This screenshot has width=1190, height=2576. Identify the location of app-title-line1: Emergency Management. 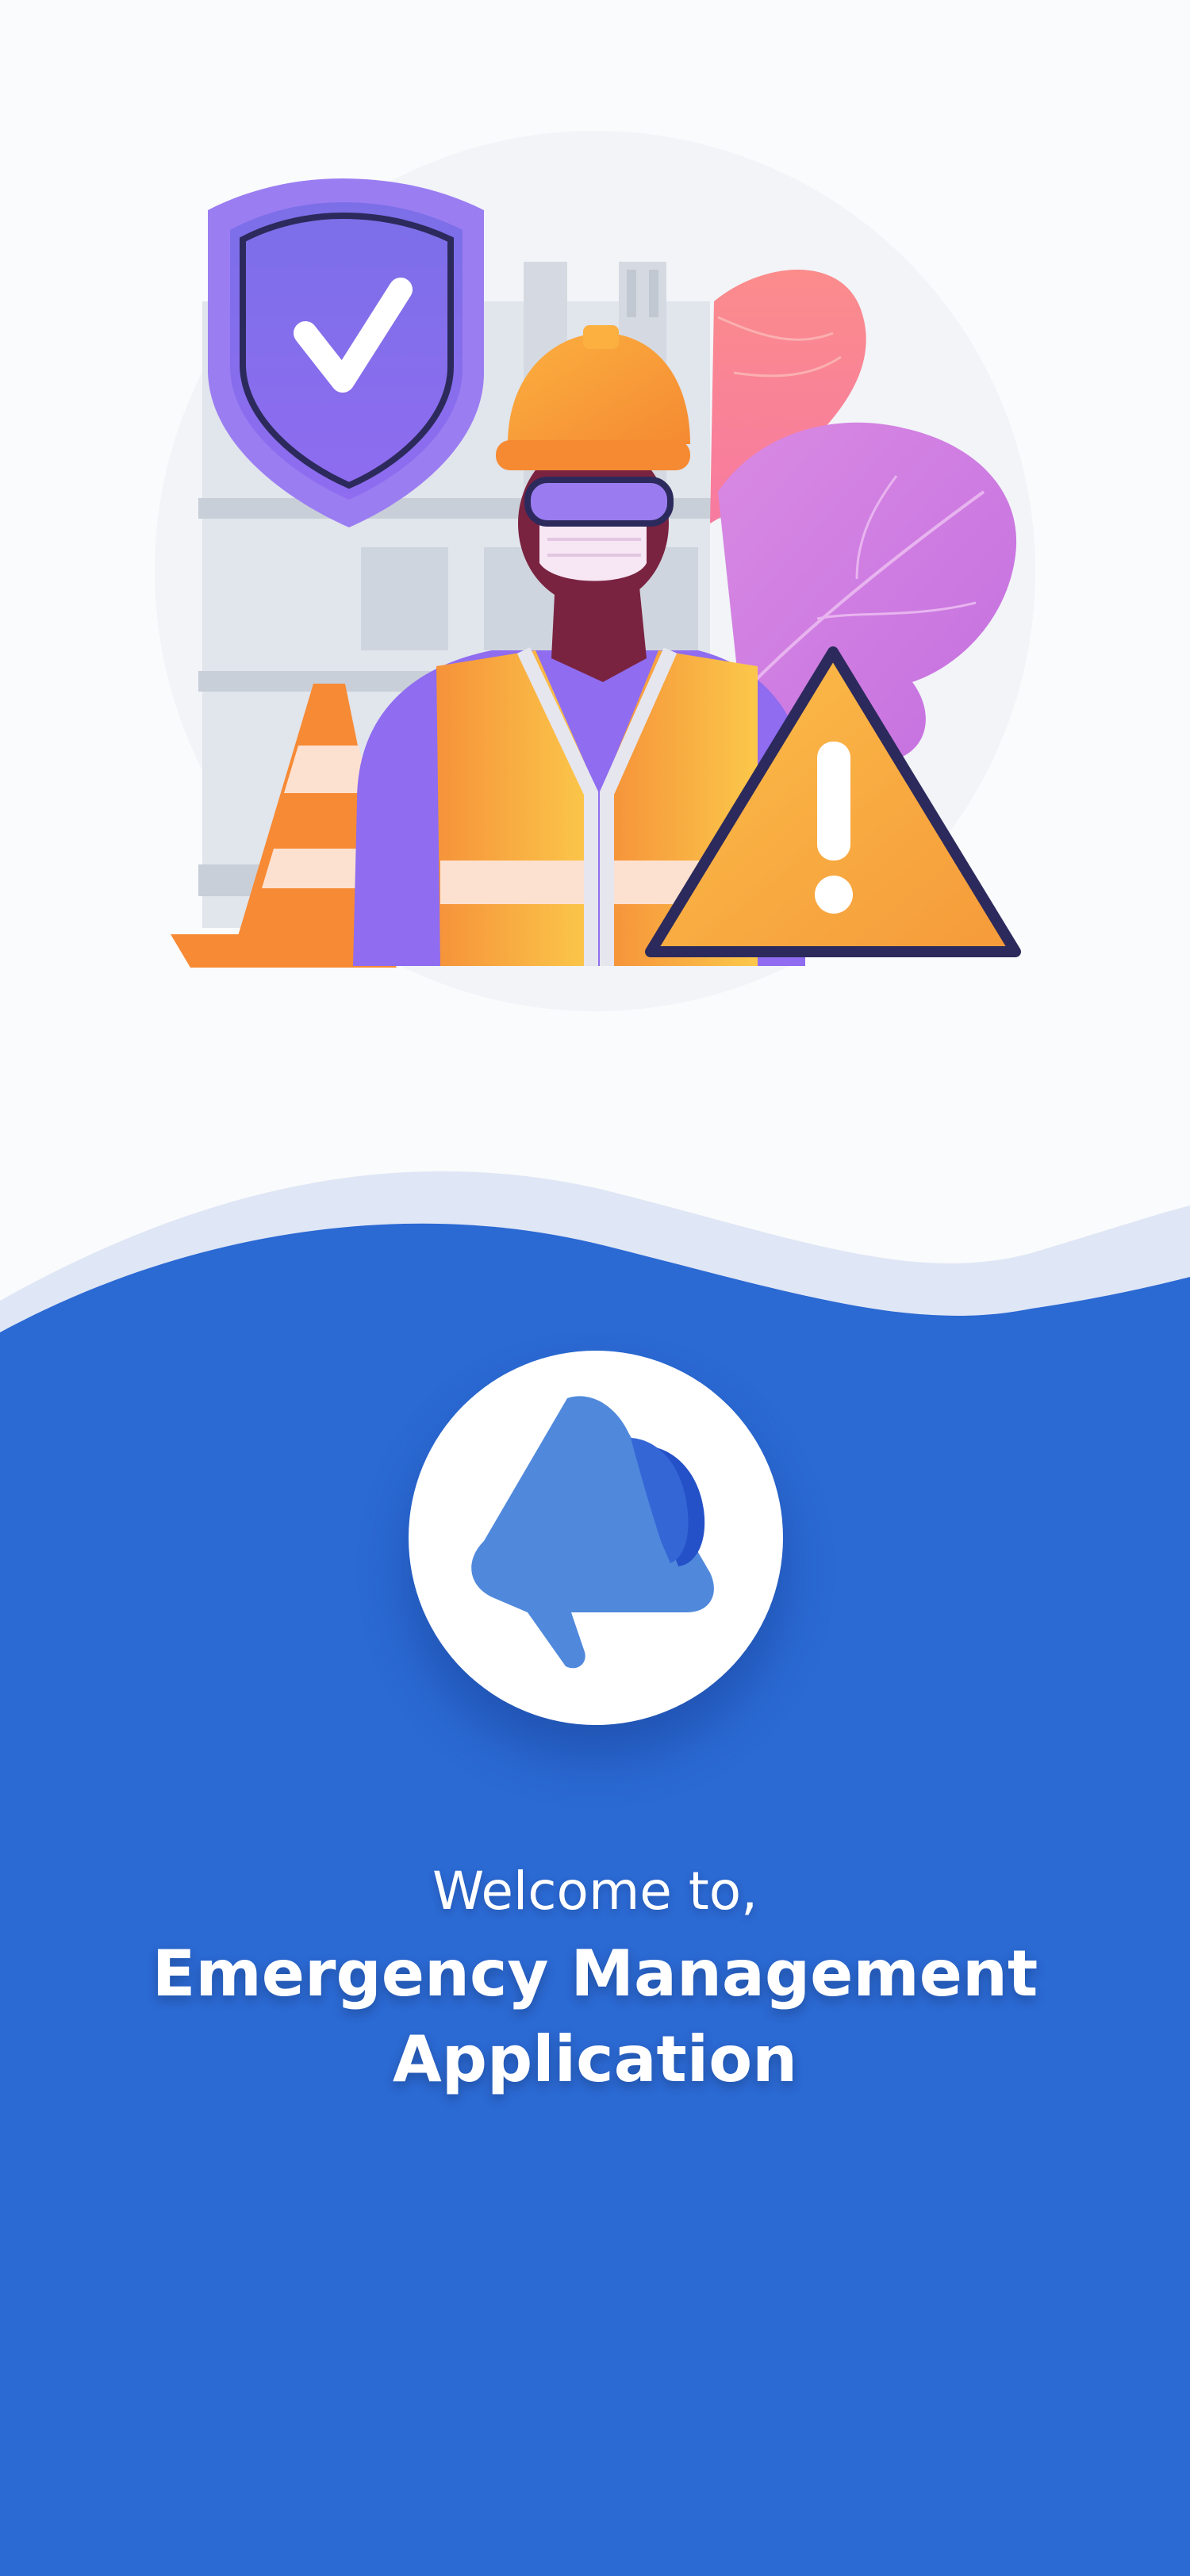
(595, 1974).